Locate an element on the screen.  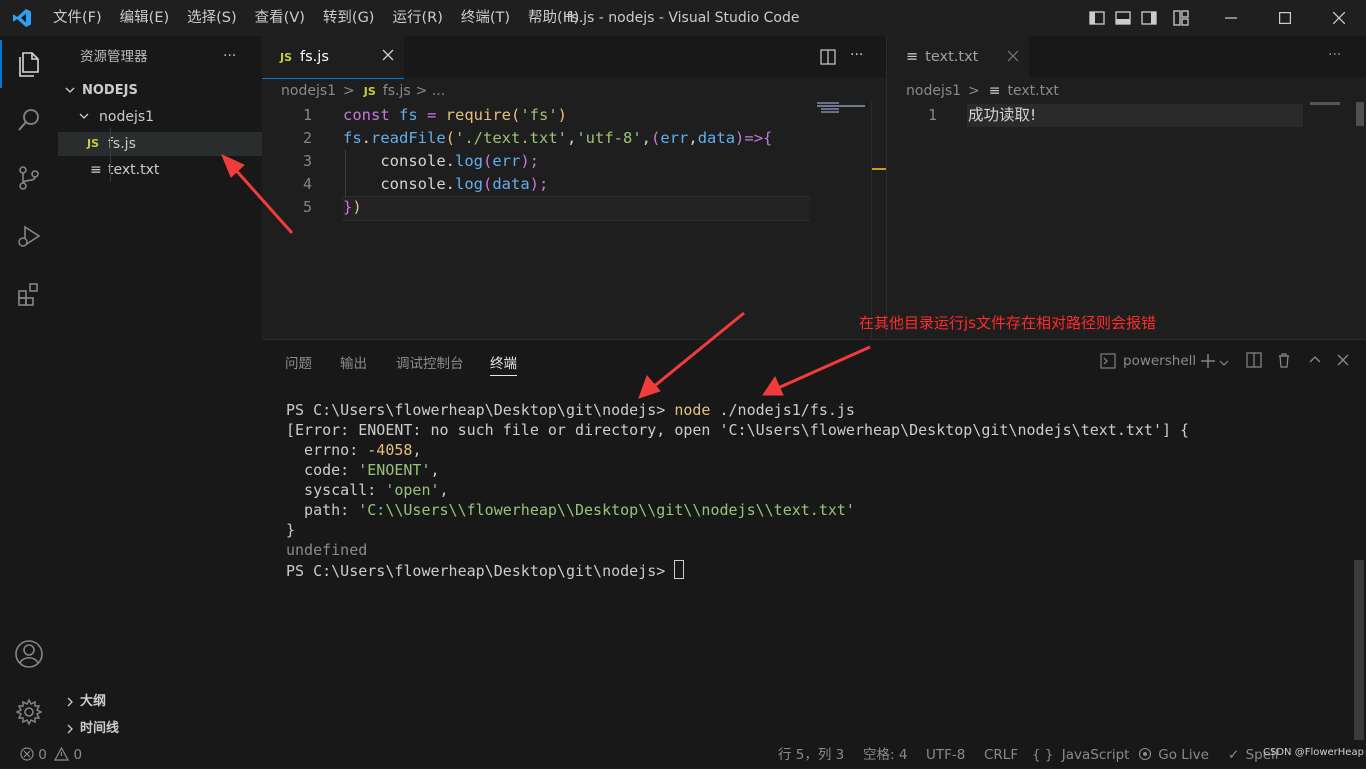
problems-indicator: 0 0 is located at coordinates (51, 755).